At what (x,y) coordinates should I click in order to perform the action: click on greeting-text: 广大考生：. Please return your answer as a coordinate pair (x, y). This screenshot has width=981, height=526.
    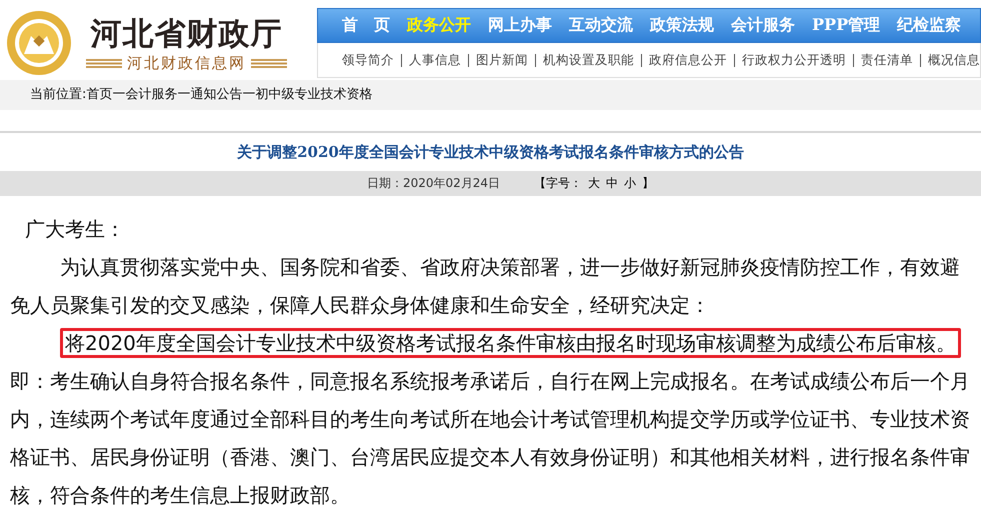
    Looking at the image, I should click on (75, 229).